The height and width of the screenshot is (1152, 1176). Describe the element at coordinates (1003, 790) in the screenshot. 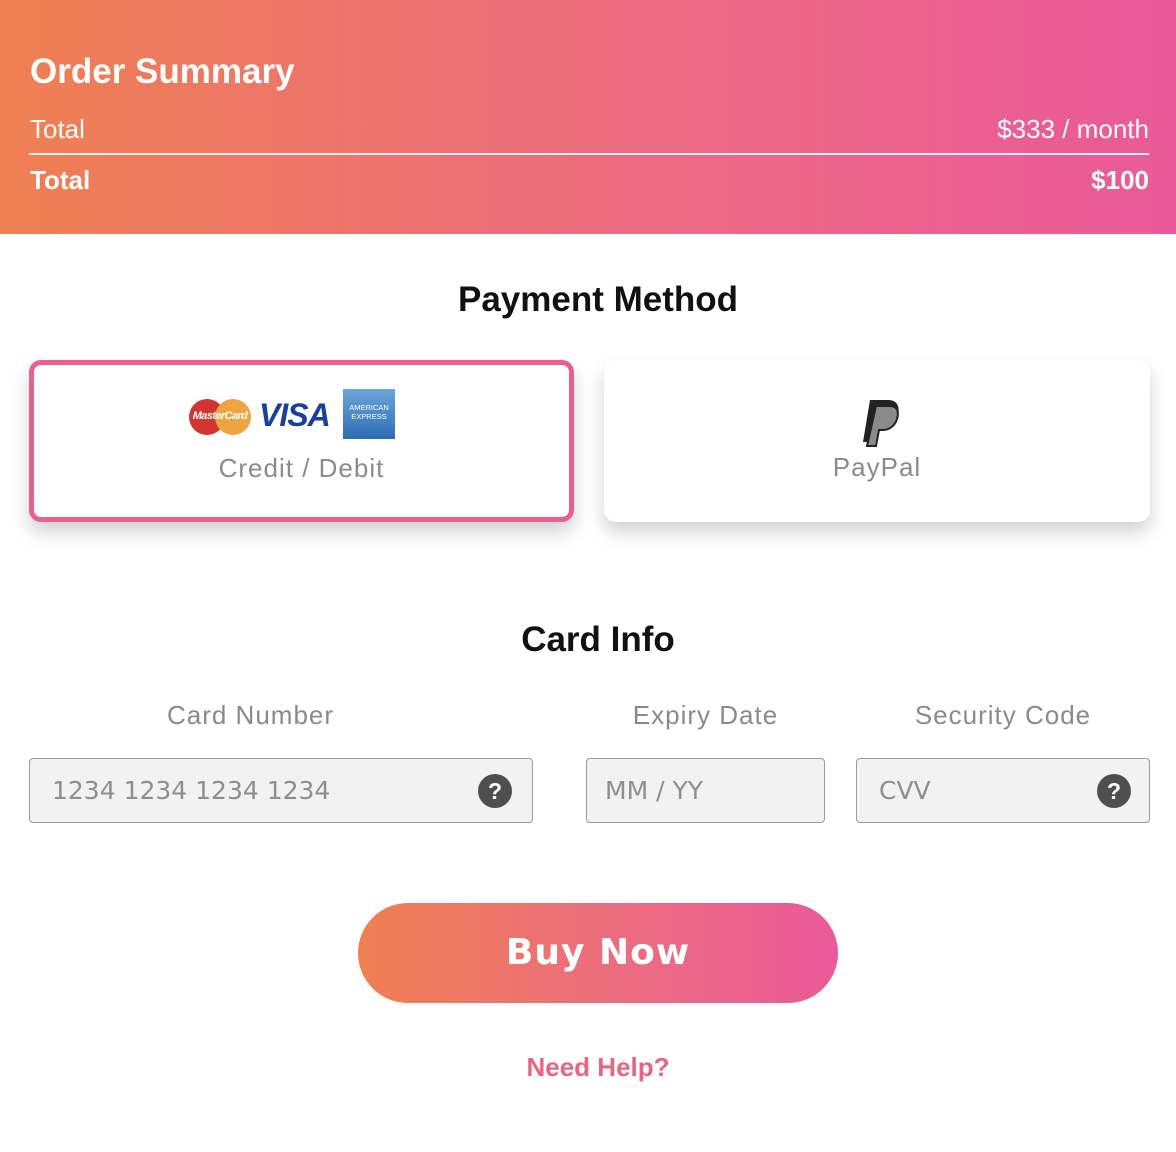

I see `security-code-field: ?` at that location.